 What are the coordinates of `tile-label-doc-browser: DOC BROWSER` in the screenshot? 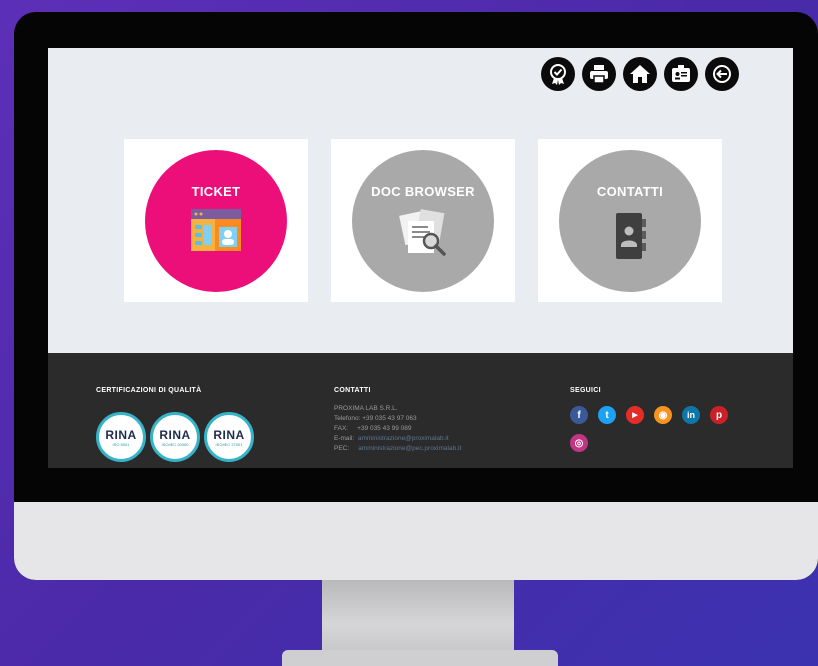 It's located at (423, 191).